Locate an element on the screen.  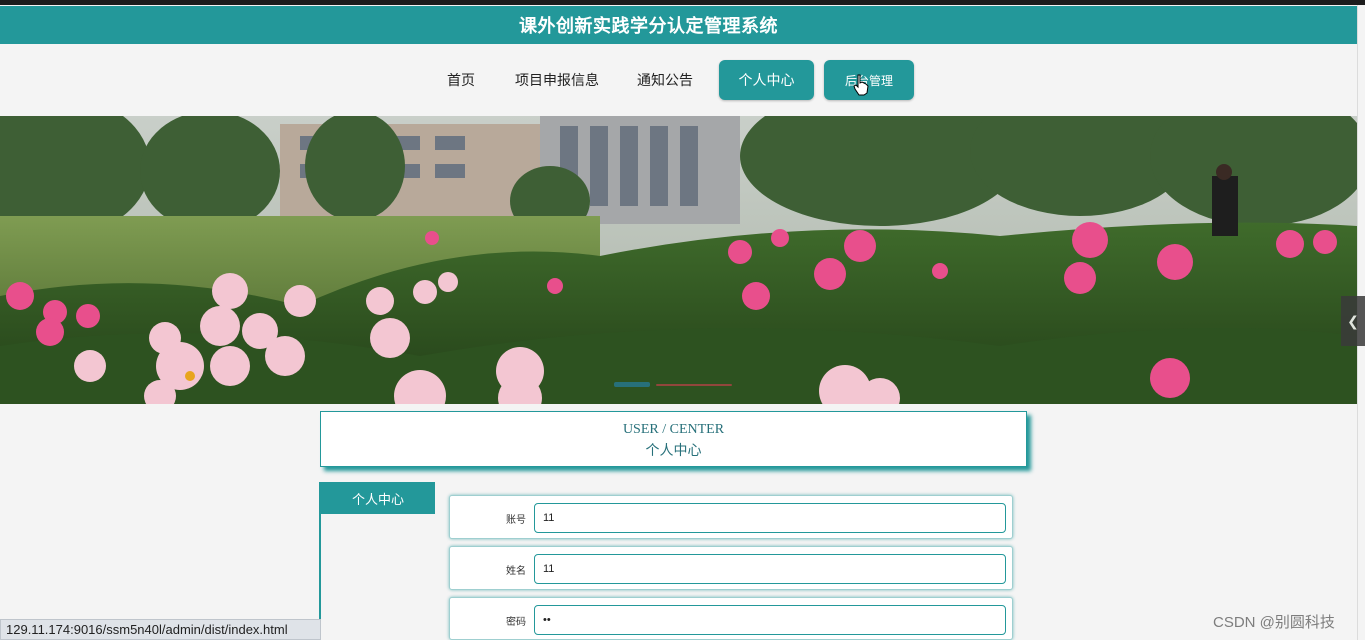
name-label: 姓名 is located at coordinates (516, 571).